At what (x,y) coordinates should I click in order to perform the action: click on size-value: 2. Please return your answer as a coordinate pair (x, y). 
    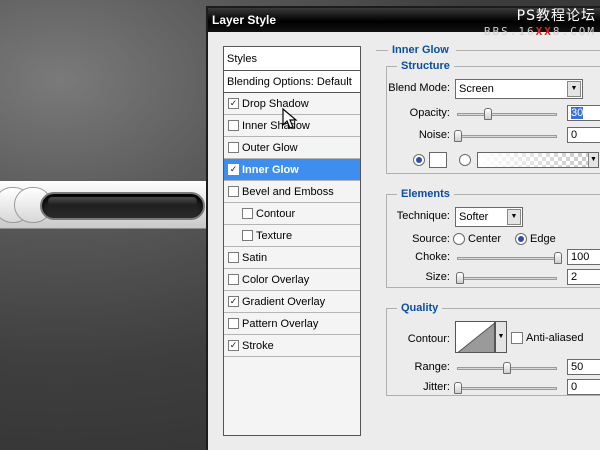
    Looking at the image, I should click on (574, 277).